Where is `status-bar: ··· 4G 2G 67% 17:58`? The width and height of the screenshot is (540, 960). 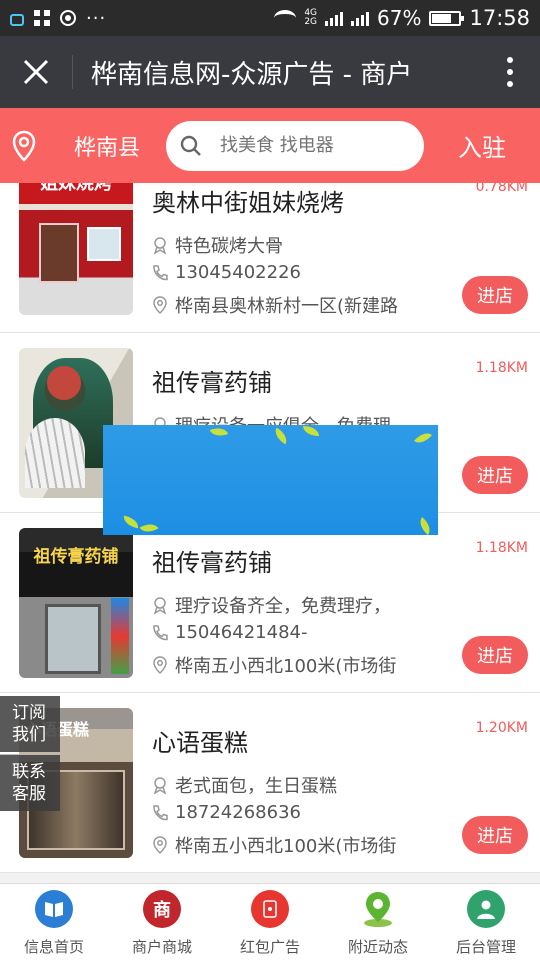
status-bar: ··· 4G 2G 67% 17:58 is located at coordinates (270, 18).